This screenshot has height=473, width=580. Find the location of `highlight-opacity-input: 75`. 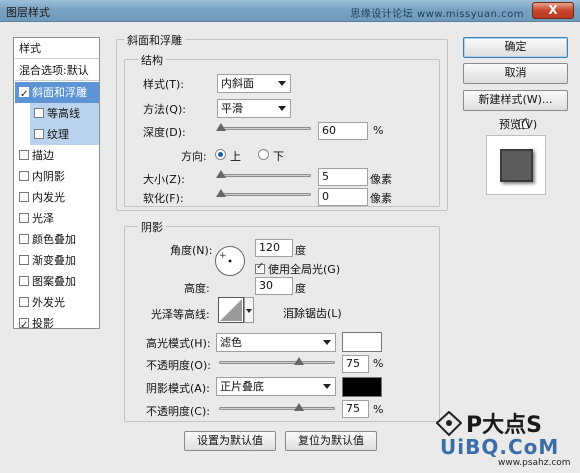

highlight-opacity-input: 75 is located at coordinates (355, 364).